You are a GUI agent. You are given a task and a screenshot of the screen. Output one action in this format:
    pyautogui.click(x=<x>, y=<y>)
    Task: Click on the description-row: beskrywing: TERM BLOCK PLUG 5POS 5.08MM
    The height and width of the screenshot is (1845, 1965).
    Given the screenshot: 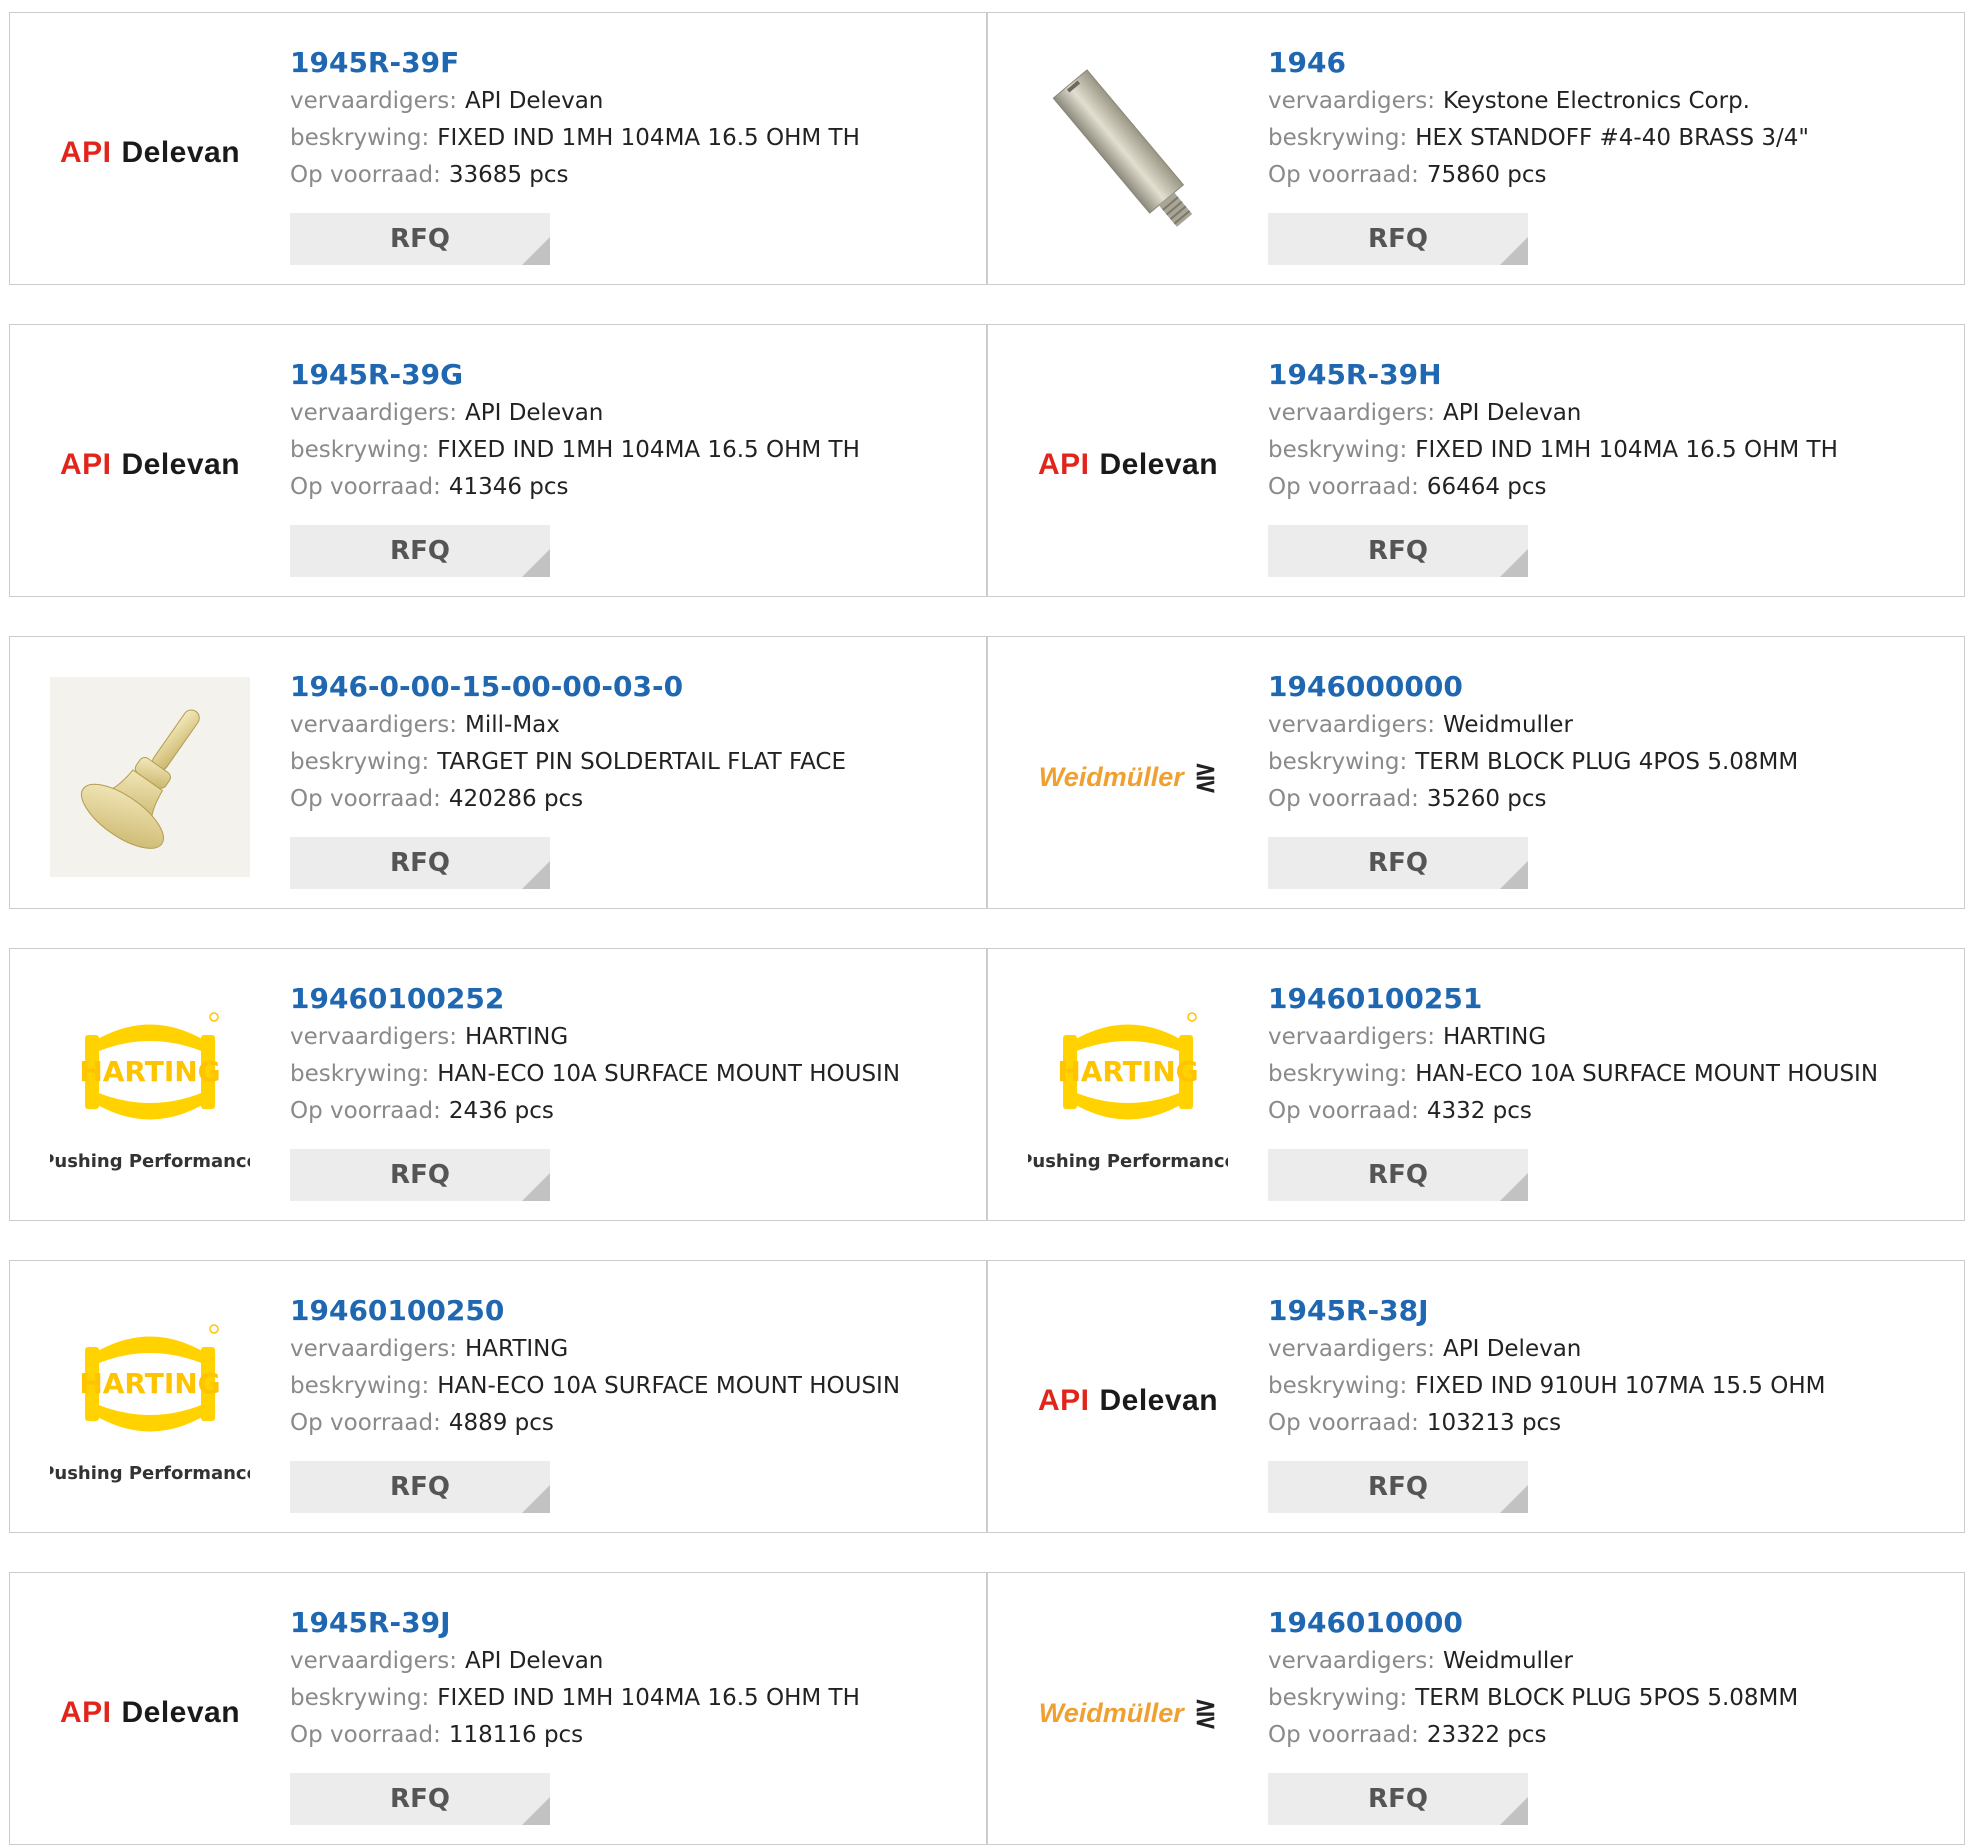 What is the action you would take?
    pyautogui.click(x=1611, y=1698)
    